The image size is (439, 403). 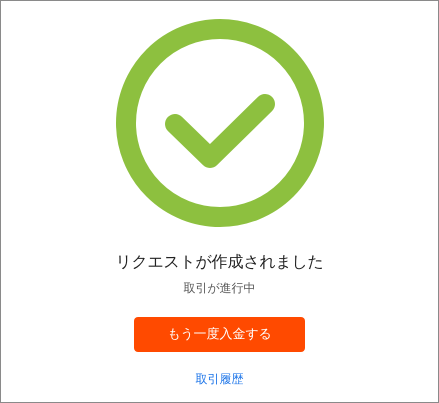 What do you see at coordinates (220, 289) in the screenshot?
I see `status-text: 取引が進行中` at bounding box center [220, 289].